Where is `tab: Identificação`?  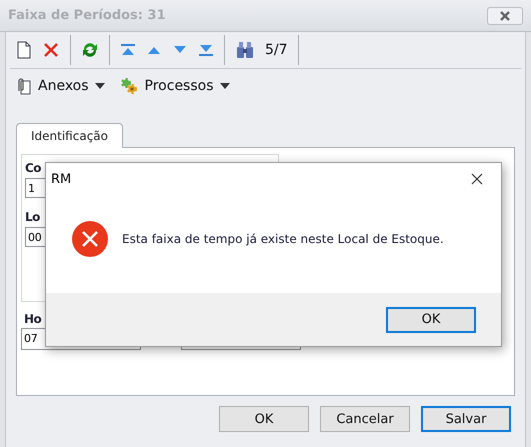 tab: Identificação is located at coordinates (69, 135).